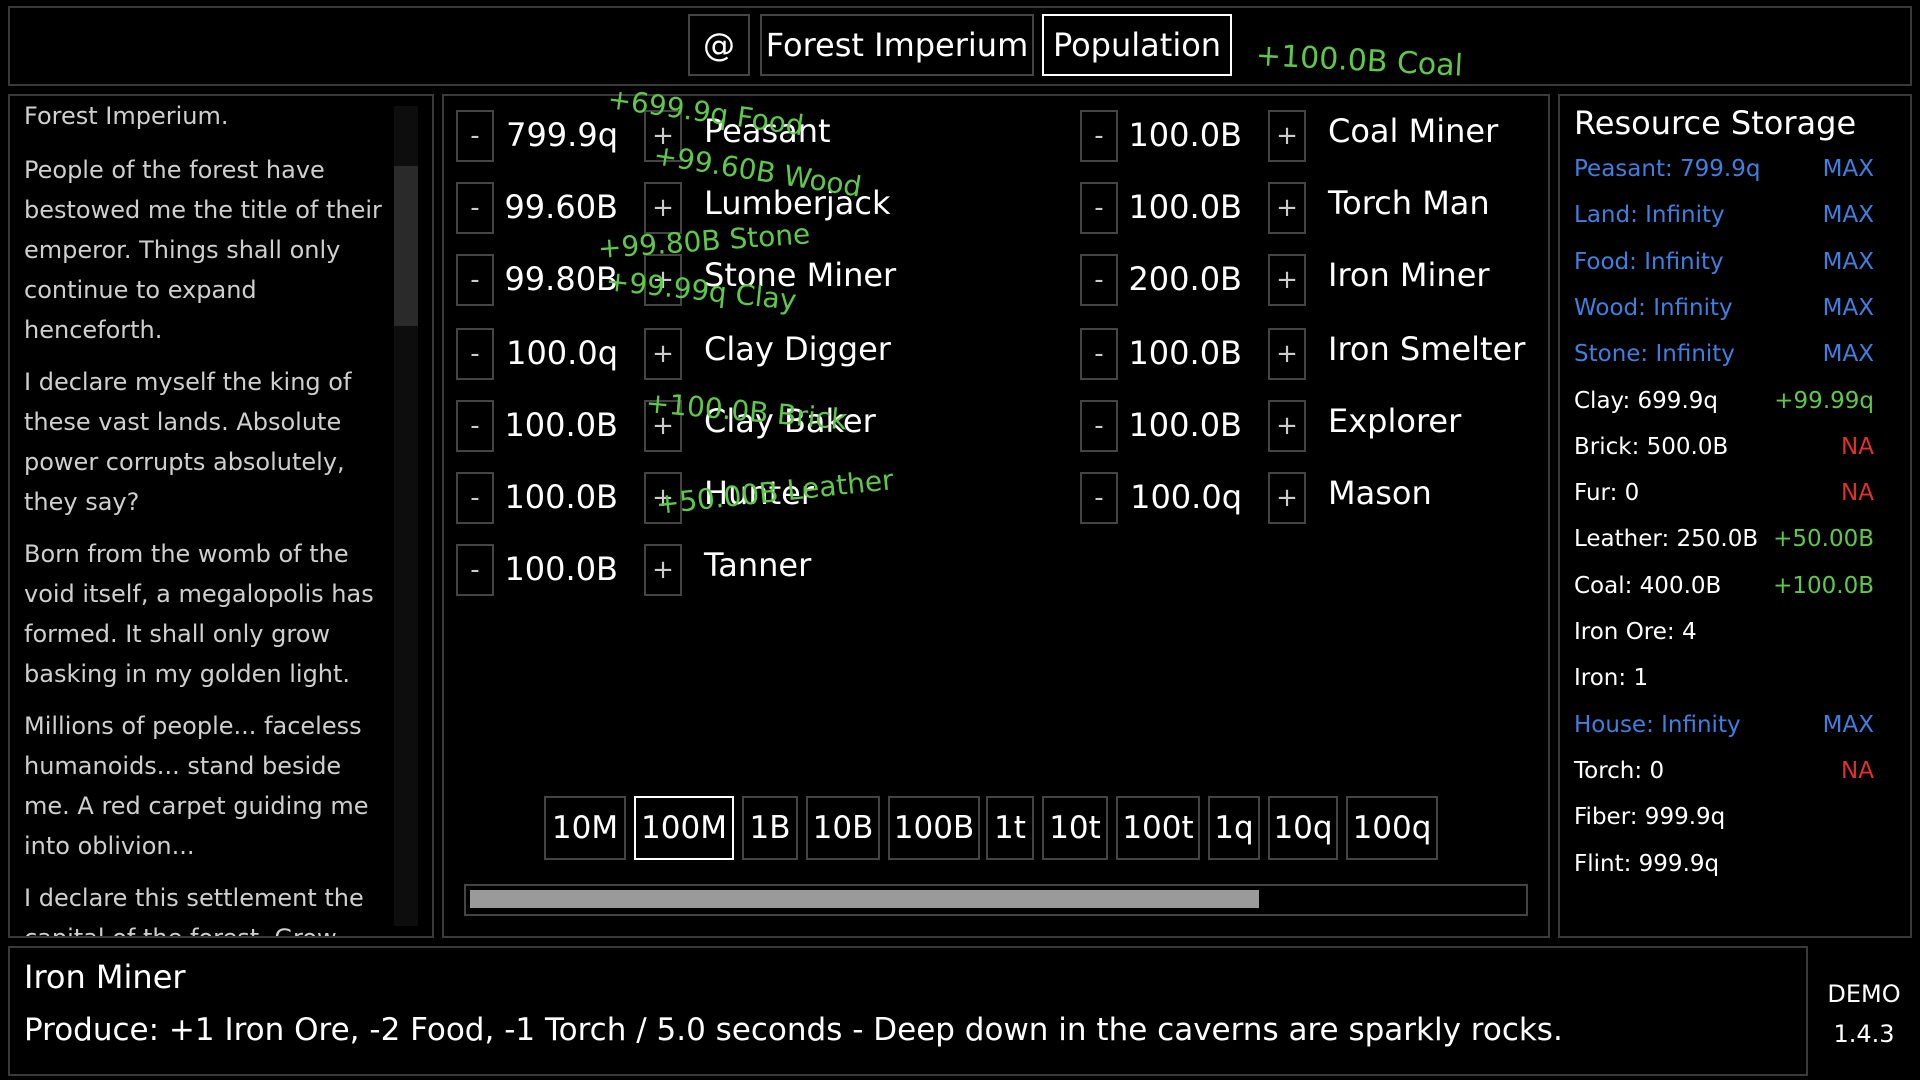  What do you see at coordinates (1649, 261) in the screenshot?
I see `resource-label: Food: Infinity` at bounding box center [1649, 261].